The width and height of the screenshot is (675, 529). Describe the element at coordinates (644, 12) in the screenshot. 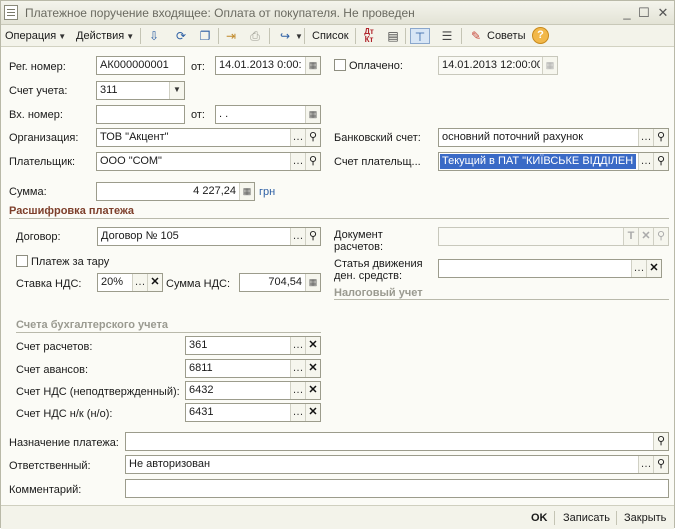

I see `maximize-button: ☐` at that location.